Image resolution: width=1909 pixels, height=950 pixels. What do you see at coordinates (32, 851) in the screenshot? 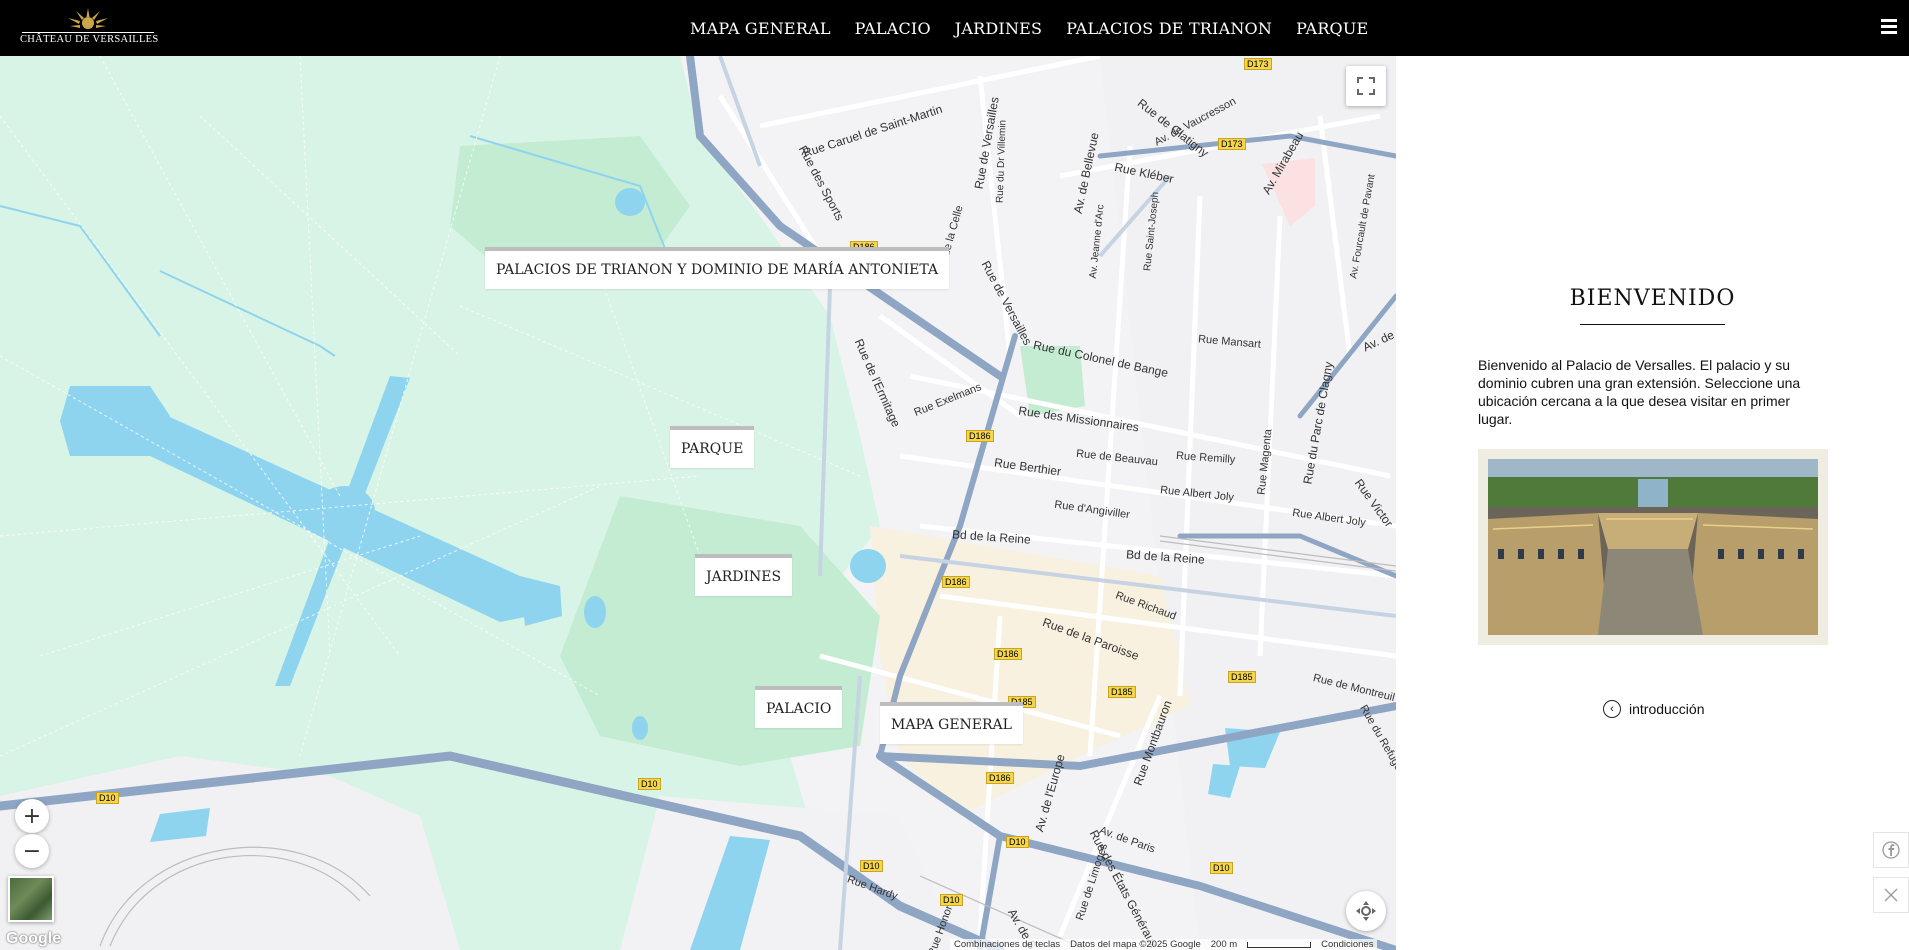
I see `zoom-out-button: −` at bounding box center [32, 851].